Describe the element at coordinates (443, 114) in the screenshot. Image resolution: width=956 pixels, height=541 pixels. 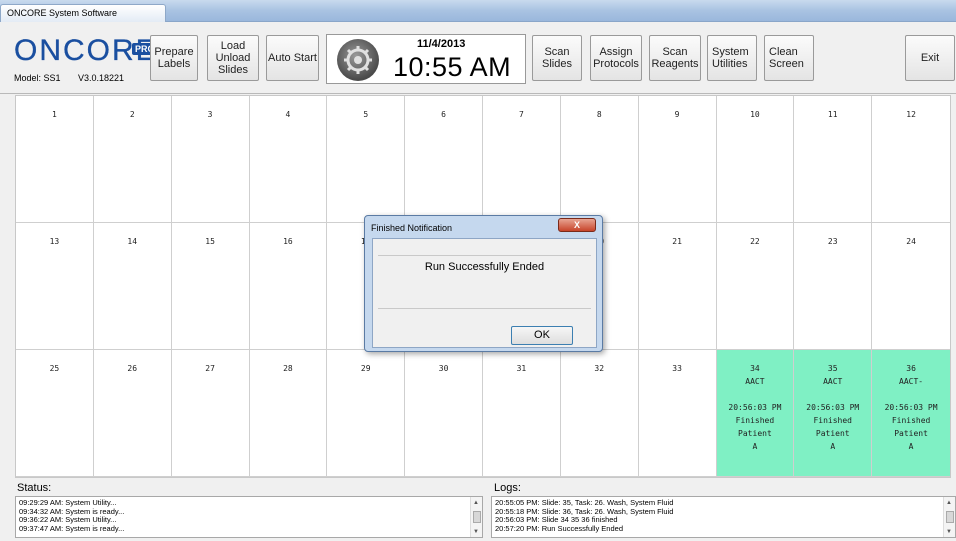
I see `slot-number: 6` at that location.